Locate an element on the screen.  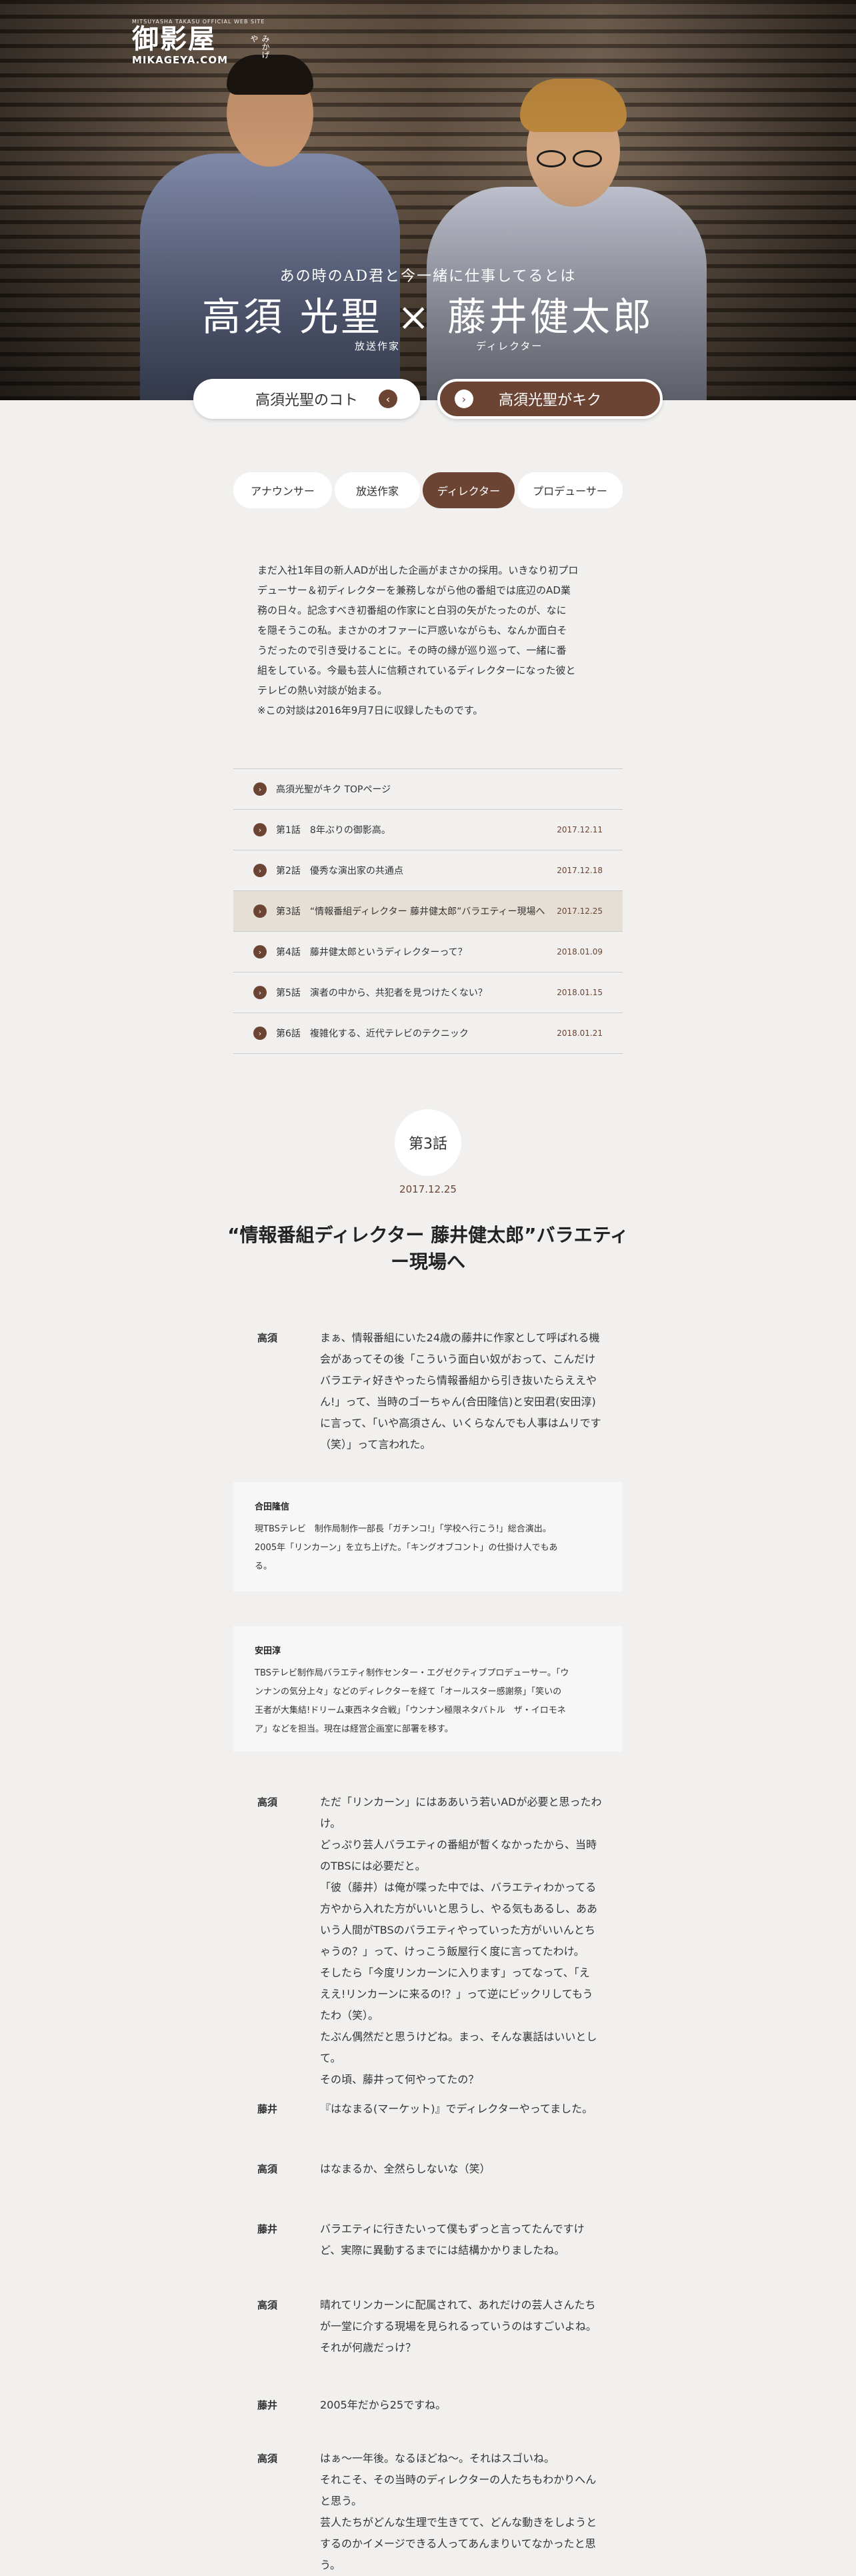
episode-link-top: › 高須光聖がキク TOPページ is located at coordinates (428, 789).